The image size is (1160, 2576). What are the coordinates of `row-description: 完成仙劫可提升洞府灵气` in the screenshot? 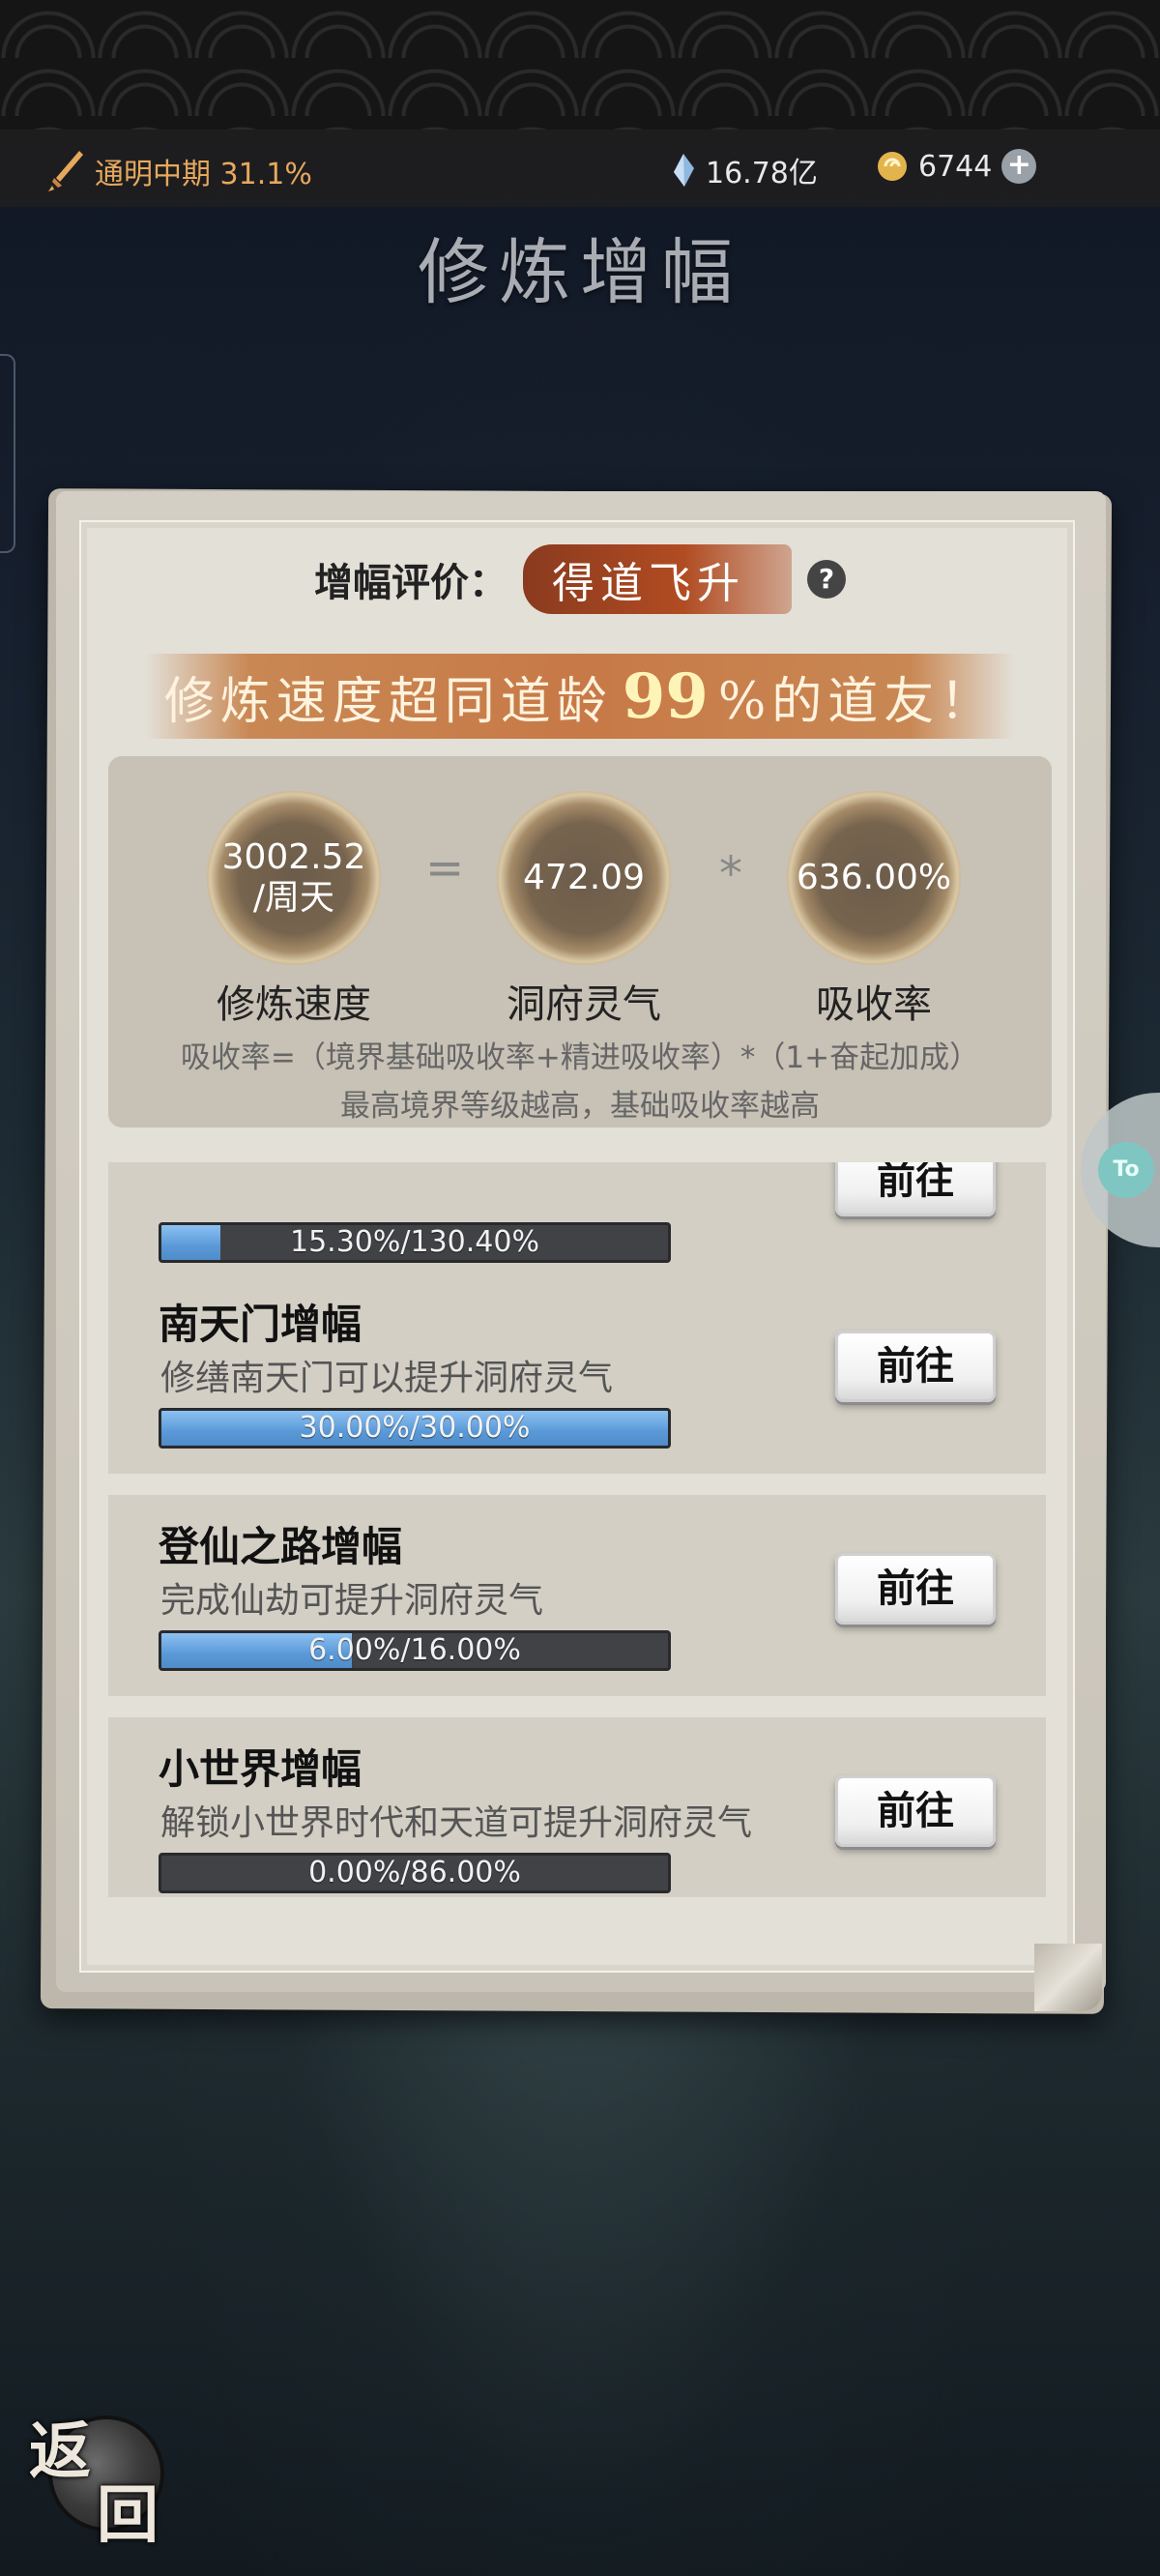 It's located at (352, 1601).